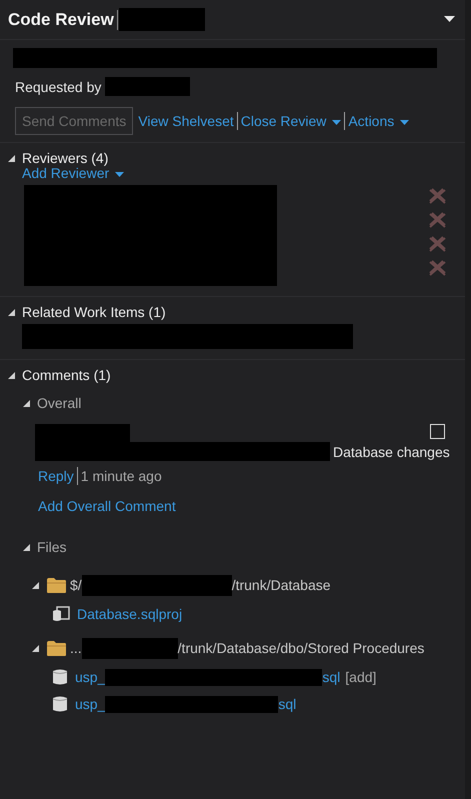 This screenshot has height=799, width=471. Describe the element at coordinates (61, 614) in the screenshot. I see `project-icon` at that location.